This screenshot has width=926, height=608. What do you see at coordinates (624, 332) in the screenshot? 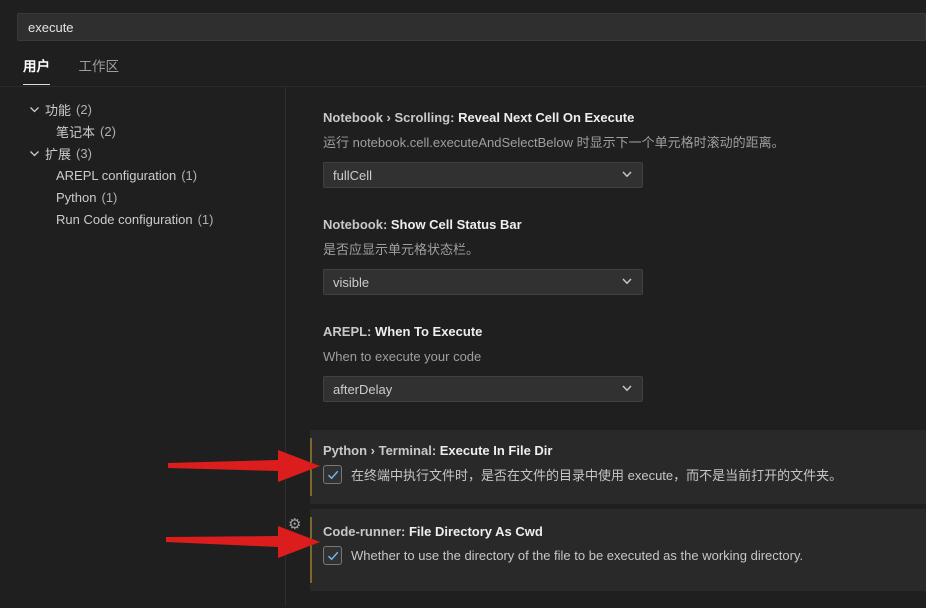
I see `setting-title: AREPL: When To Execute` at bounding box center [624, 332].